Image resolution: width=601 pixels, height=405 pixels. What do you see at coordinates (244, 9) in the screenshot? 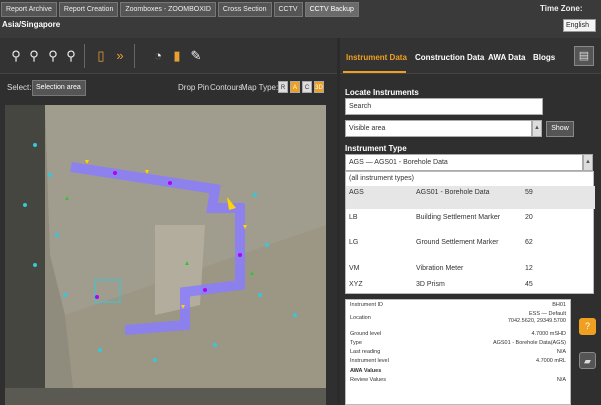
I see `tab-cross-section: Cross Section` at bounding box center [244, 9].